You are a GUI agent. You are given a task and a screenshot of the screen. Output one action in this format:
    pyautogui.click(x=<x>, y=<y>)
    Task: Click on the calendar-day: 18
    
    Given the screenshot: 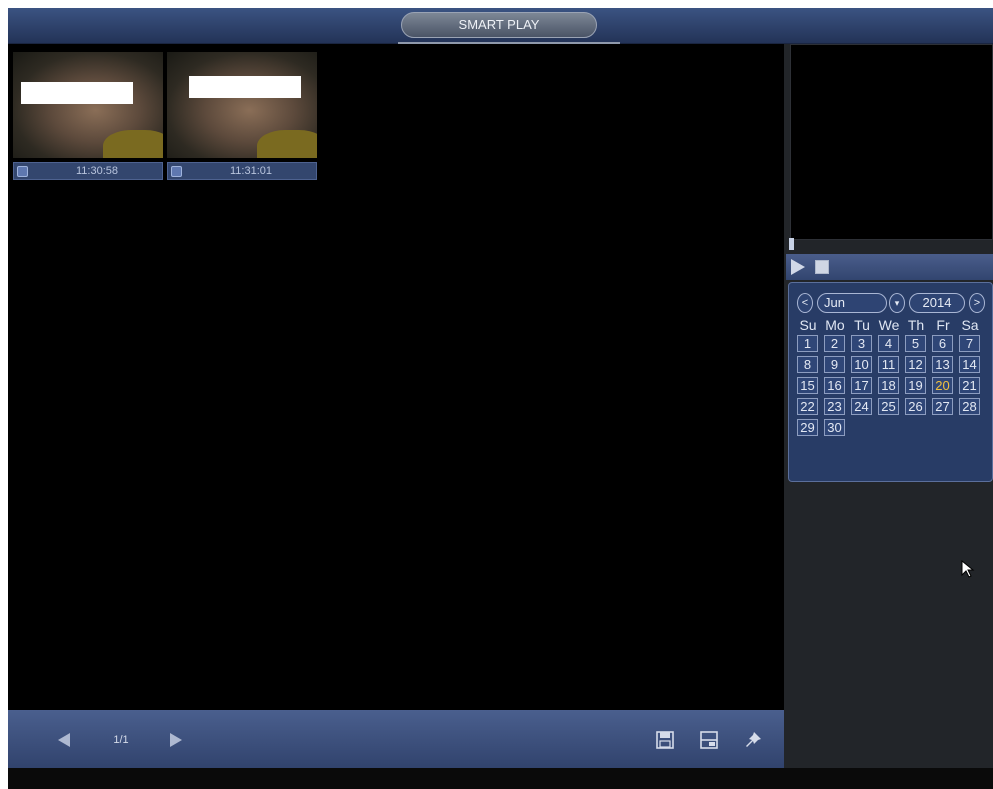 What is the action you would take?
    pyautogui.click(x=888, y=385)
    